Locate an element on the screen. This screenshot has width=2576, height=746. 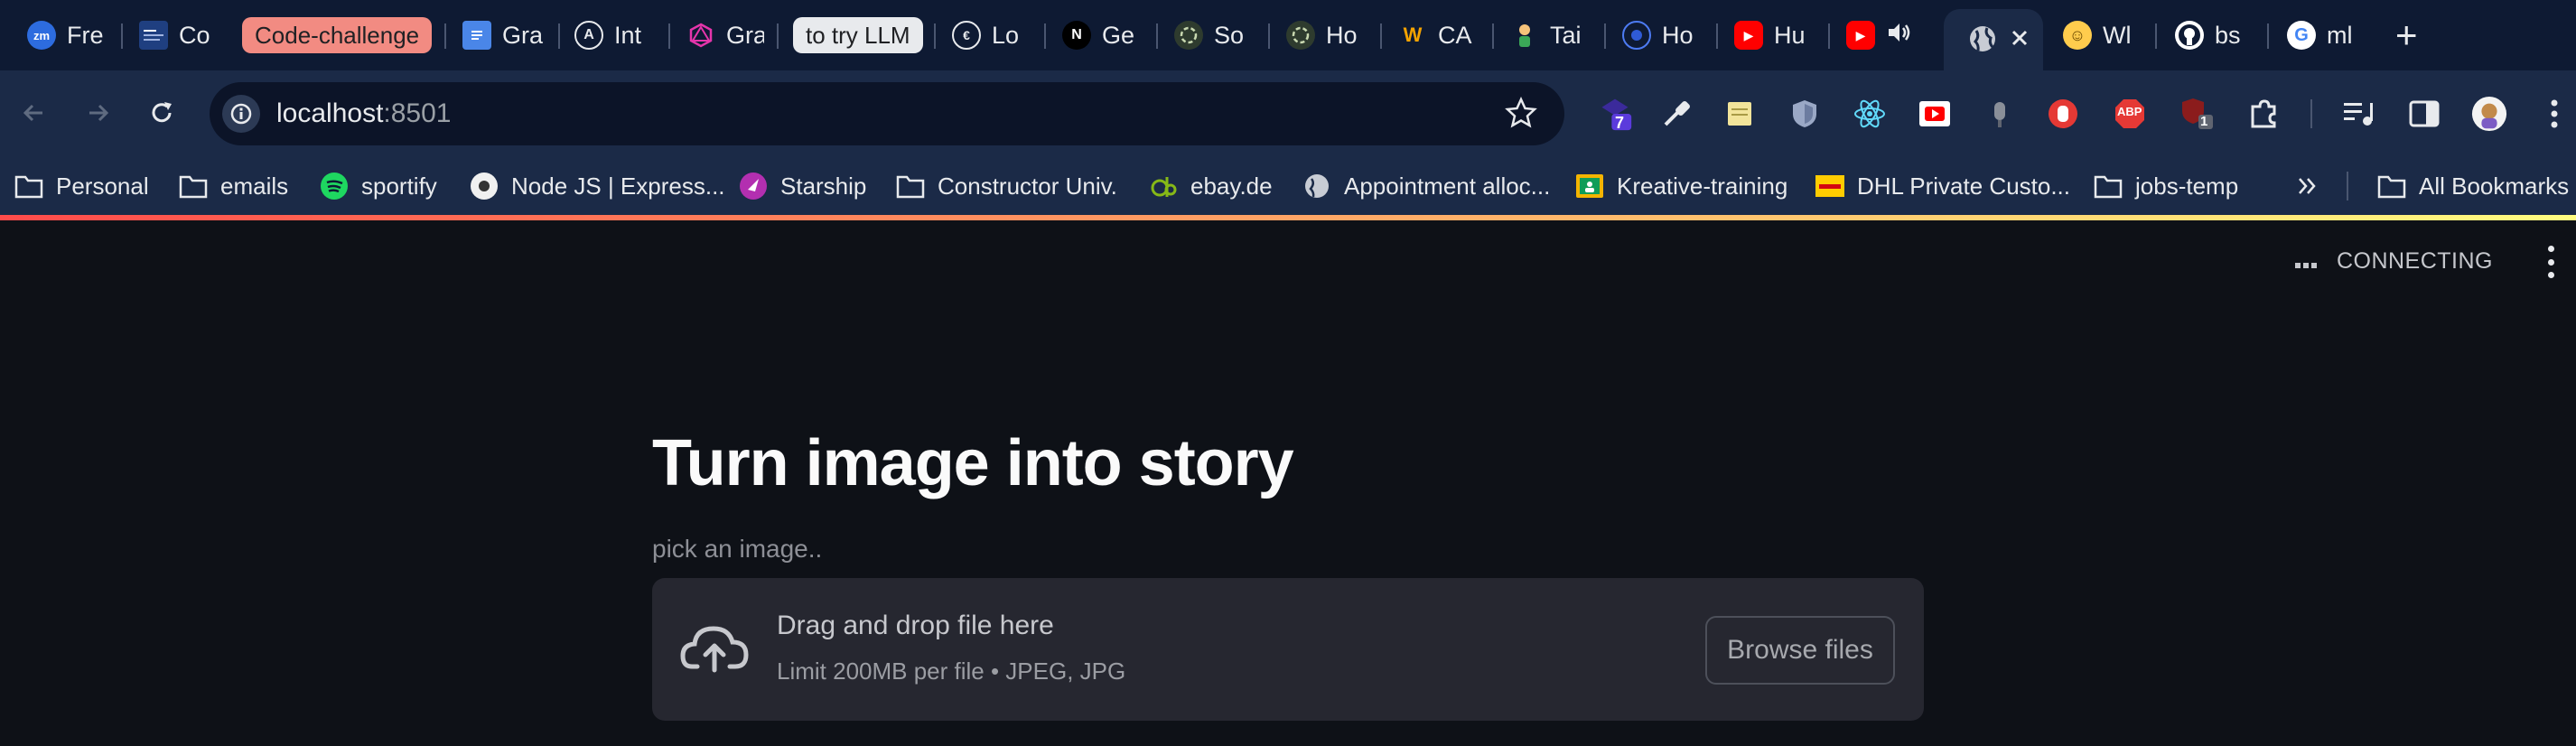
speaker-icon is located at coordinates (1898, 36).